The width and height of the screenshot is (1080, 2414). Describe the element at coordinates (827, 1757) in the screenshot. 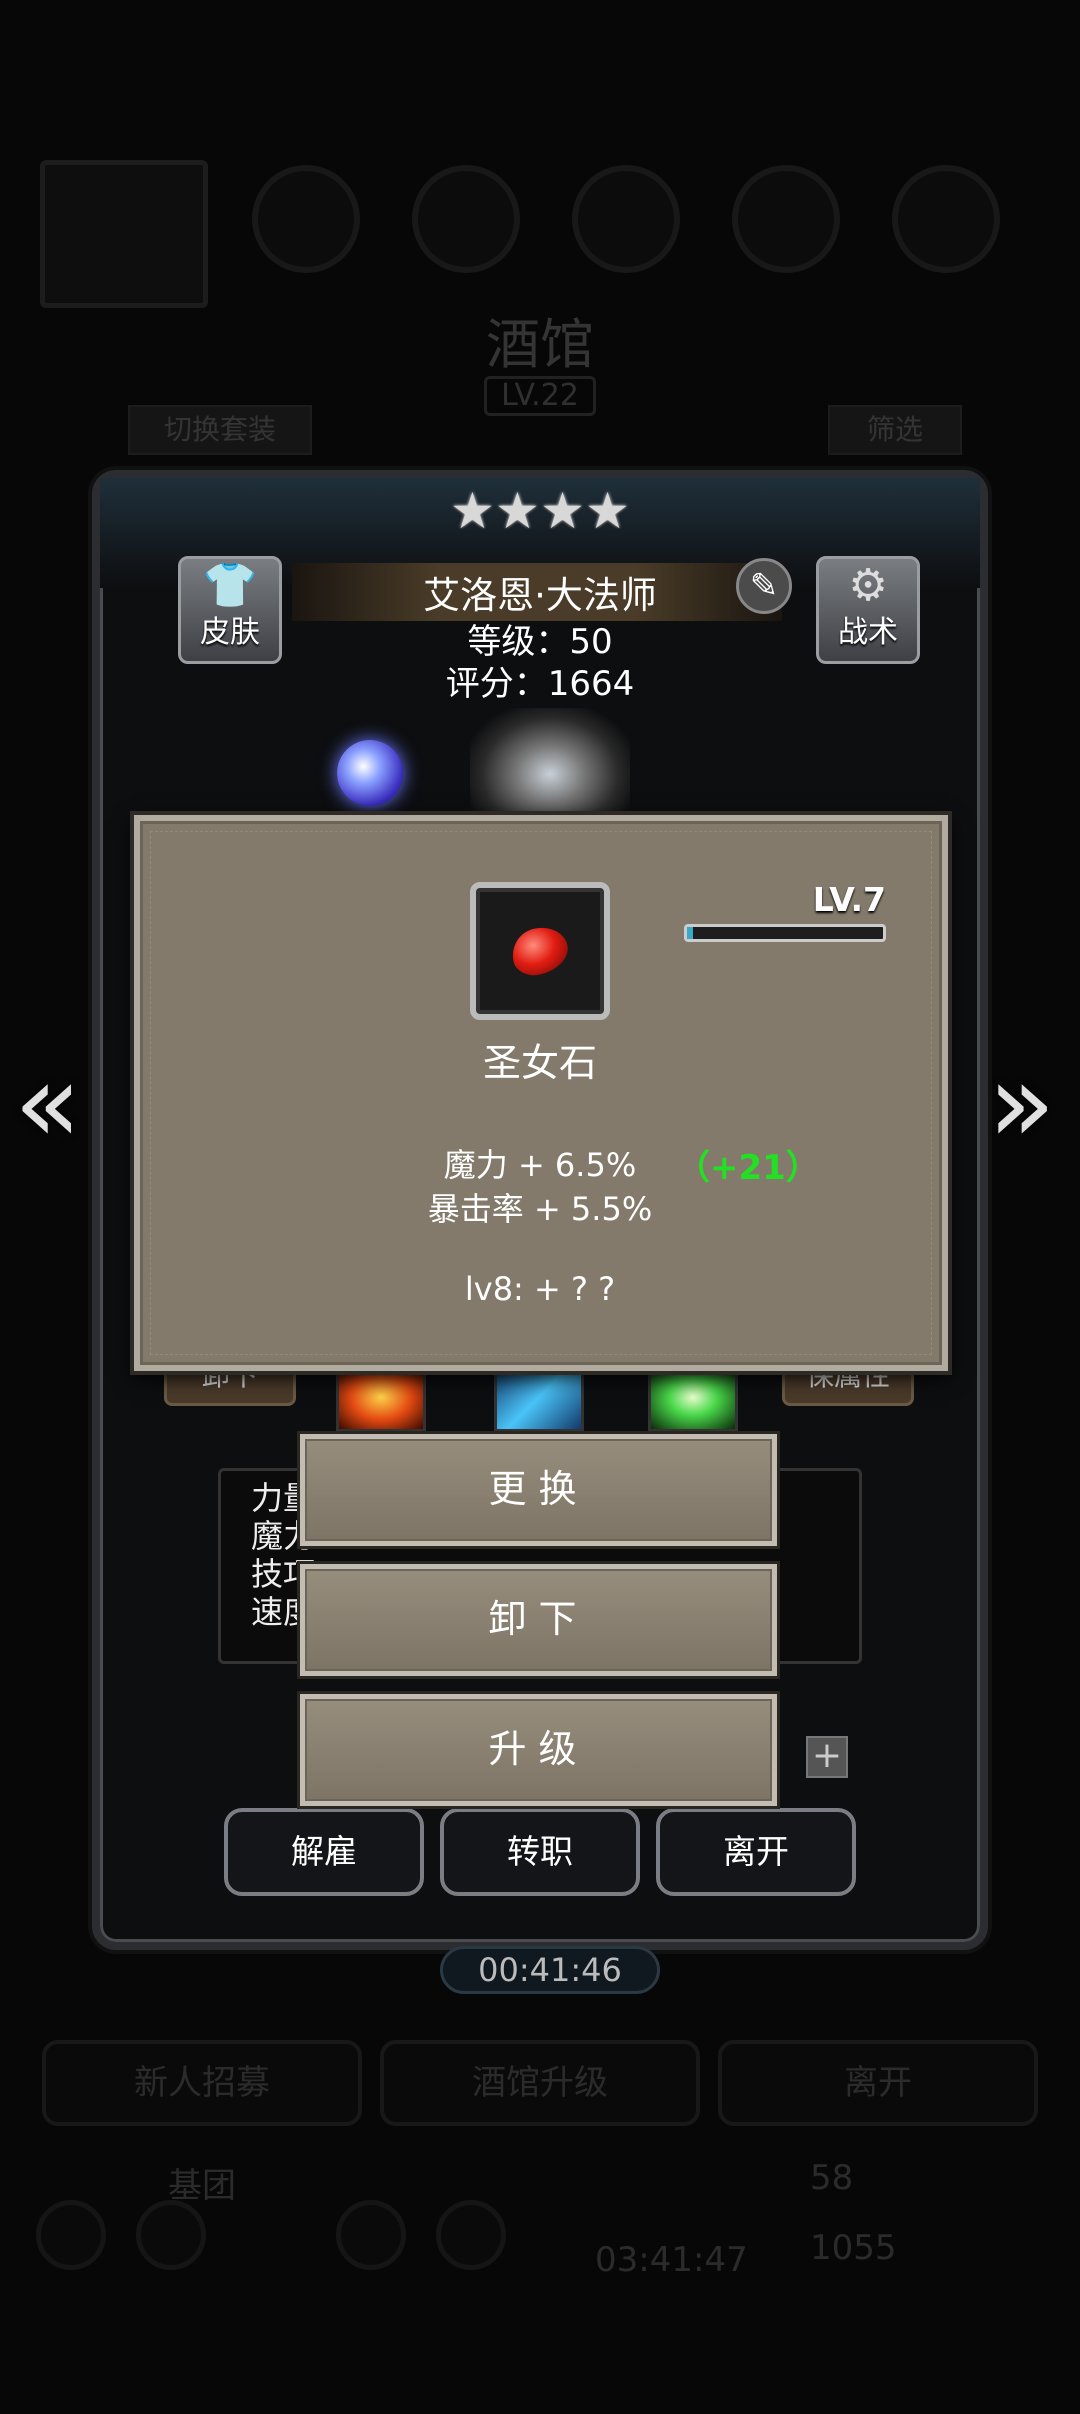

I see `plus-icon: +` at that location.